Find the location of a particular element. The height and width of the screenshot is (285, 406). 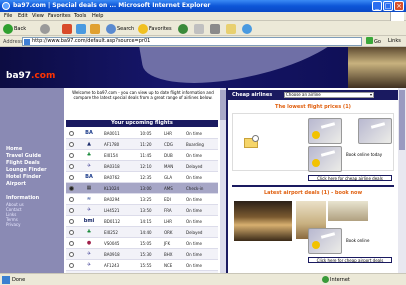

offer2-title: Latest airport deals (1) - book now is located at coordinates (313, 193).